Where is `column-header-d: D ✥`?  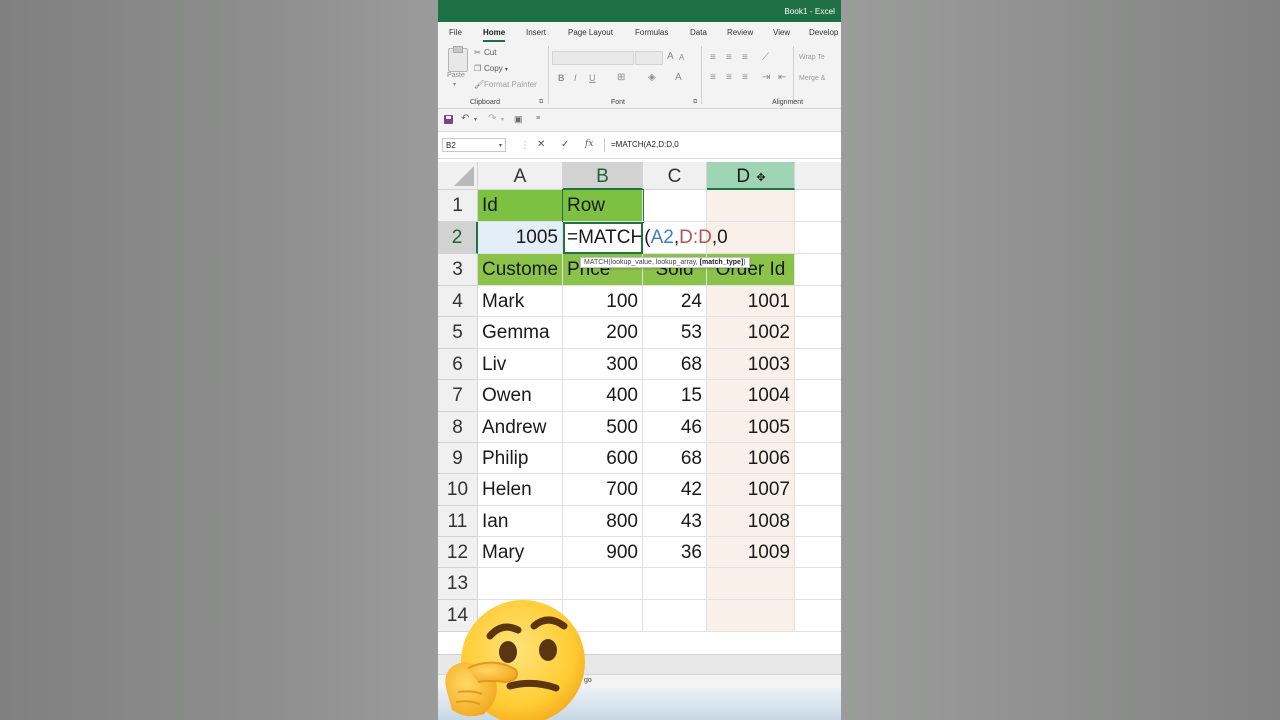
column-header-d: D ✥ is located at coordinates (751, 176).